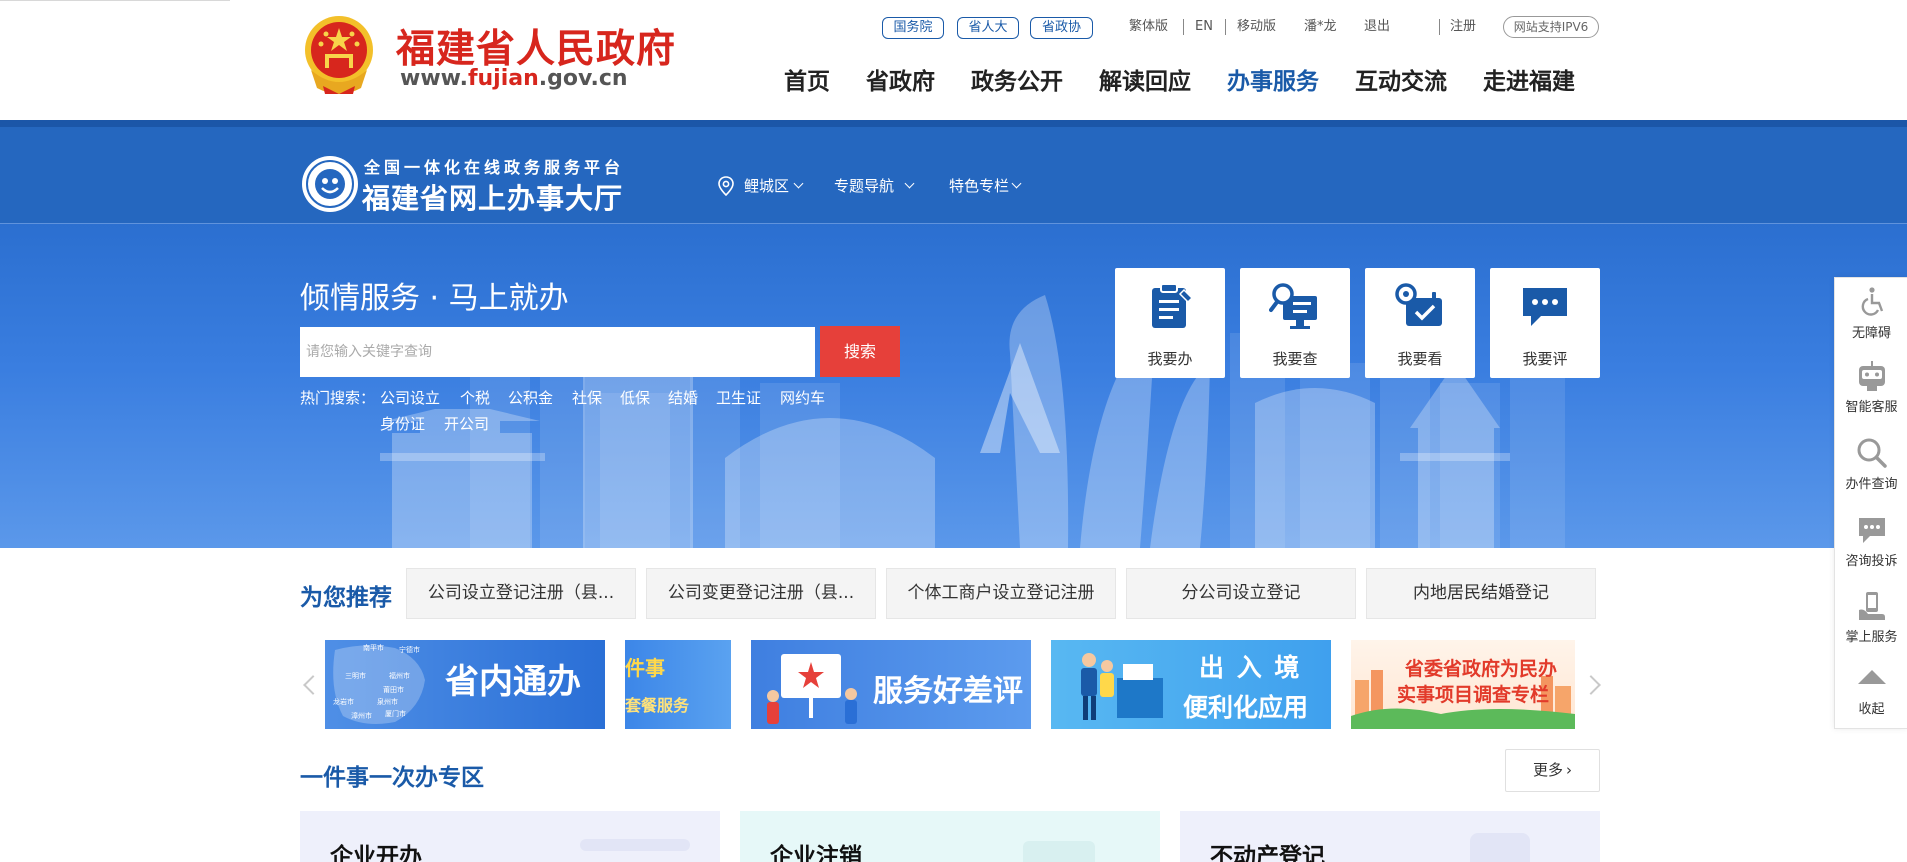  Describe the element at coordinates (635, 845) in the screenshot. I see `card-decoration` at that location.